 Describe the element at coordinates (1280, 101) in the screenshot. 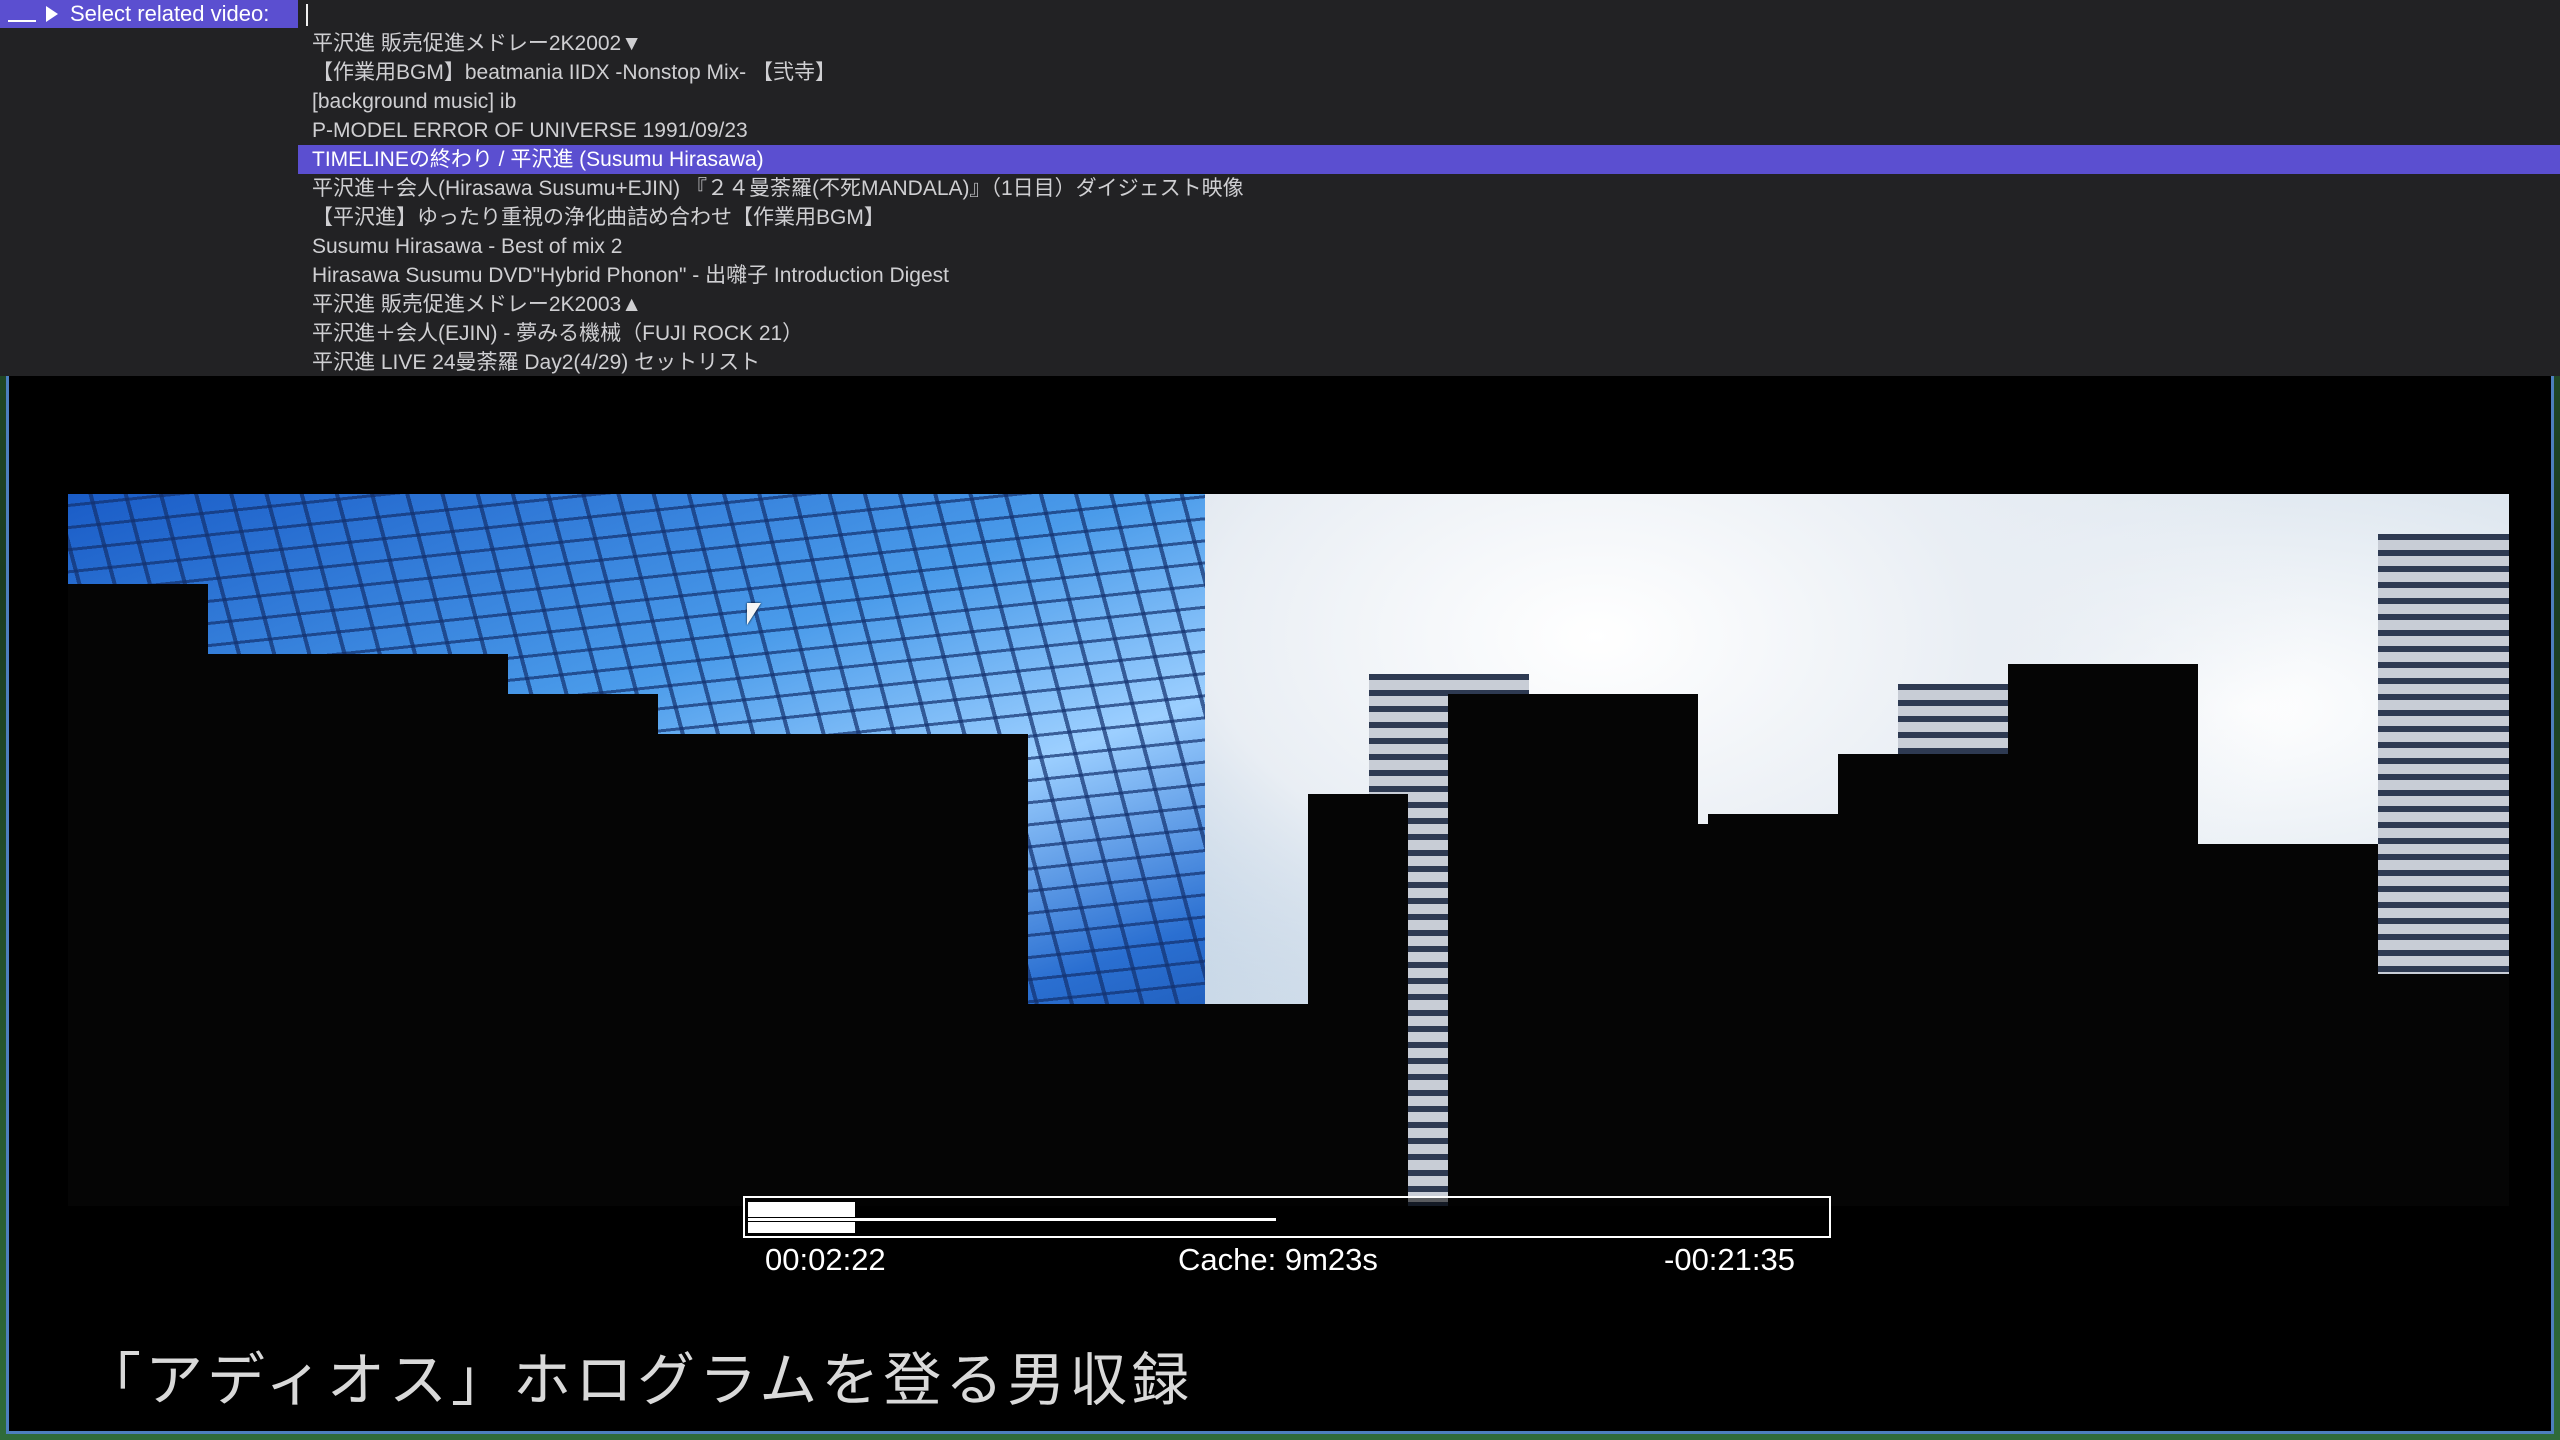

I see `related-video-item: [background music] ib` at that location.